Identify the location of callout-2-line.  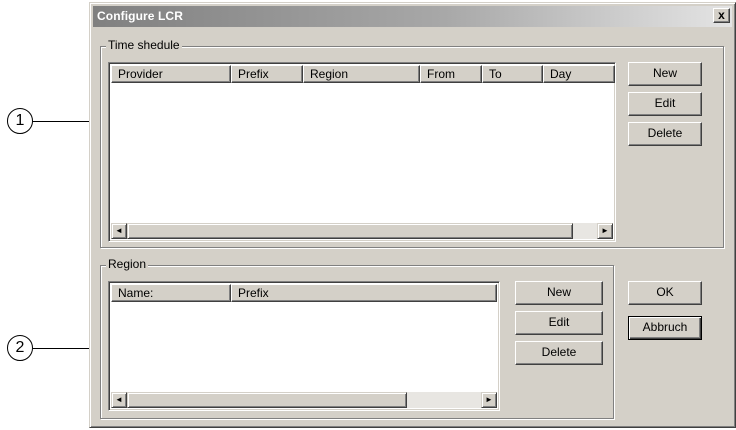
(61, 348).